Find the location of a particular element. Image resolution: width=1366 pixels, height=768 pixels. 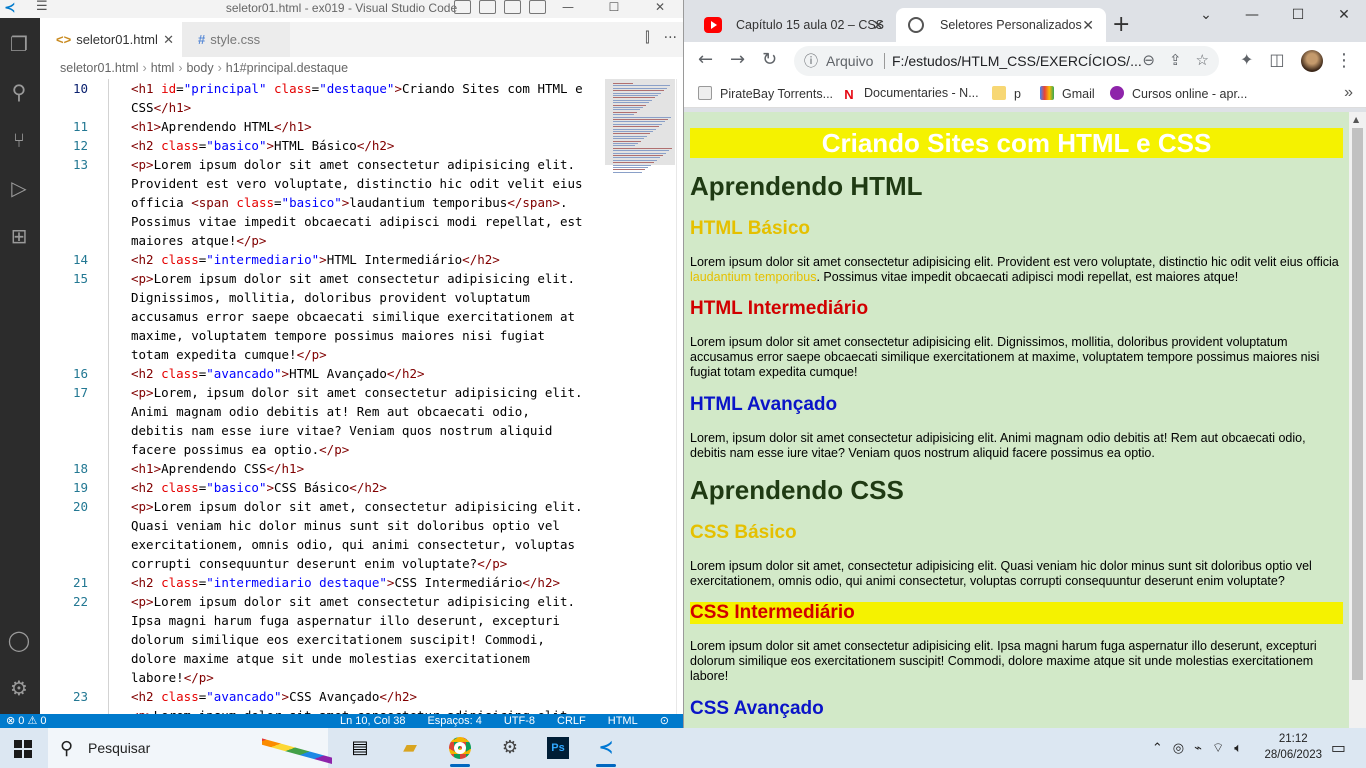

windows-start-icon is located at coordinates (23, 749).